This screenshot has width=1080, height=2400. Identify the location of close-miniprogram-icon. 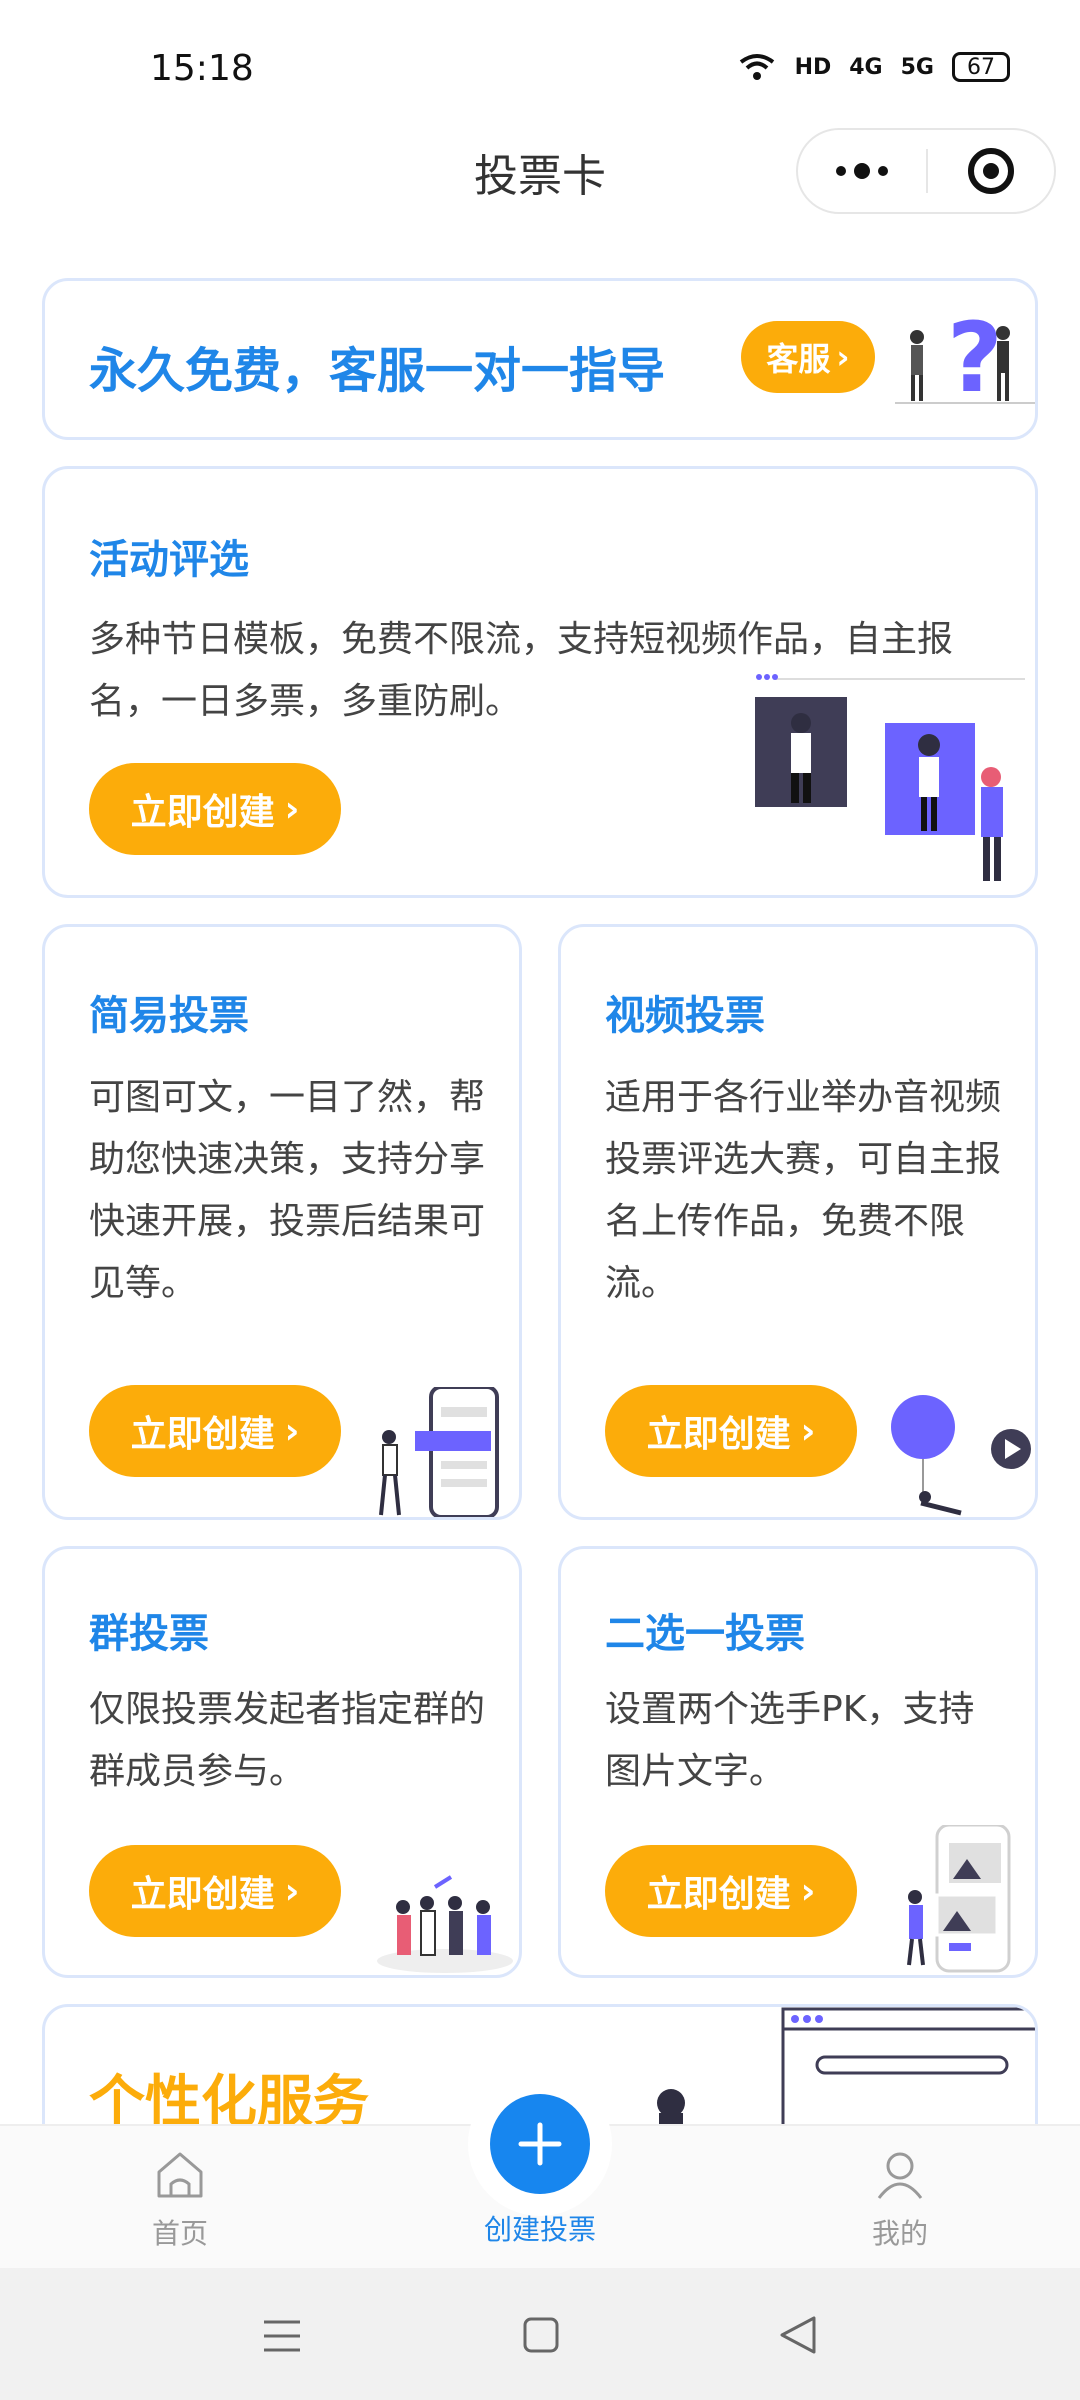
(991, 171).